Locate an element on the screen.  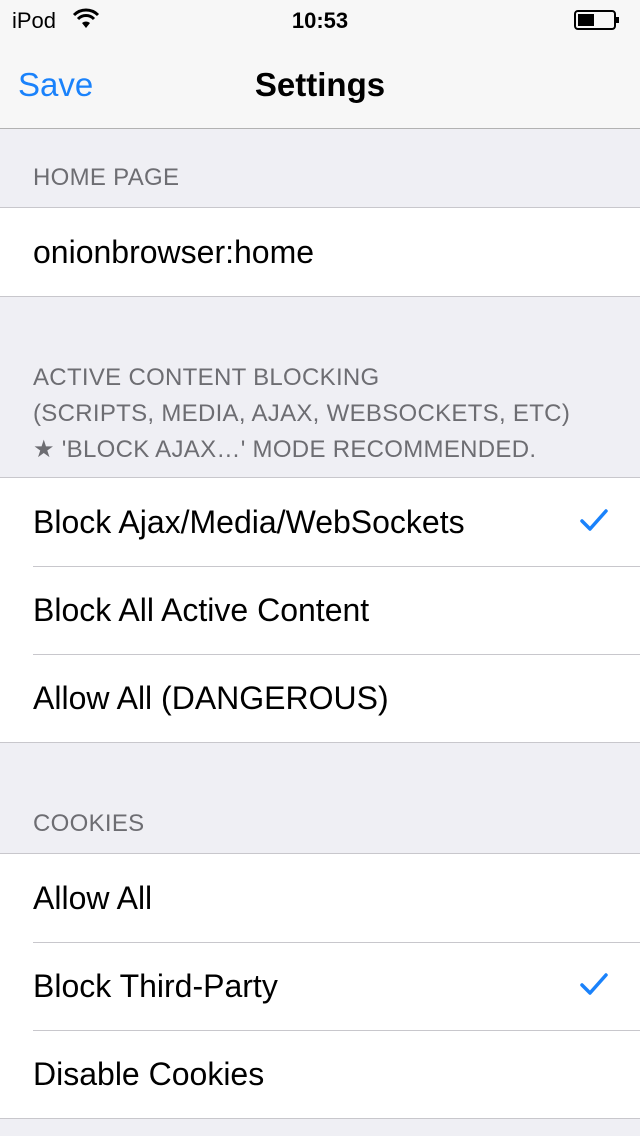
status-time: 10:53 is located at coordinates (320, 20).